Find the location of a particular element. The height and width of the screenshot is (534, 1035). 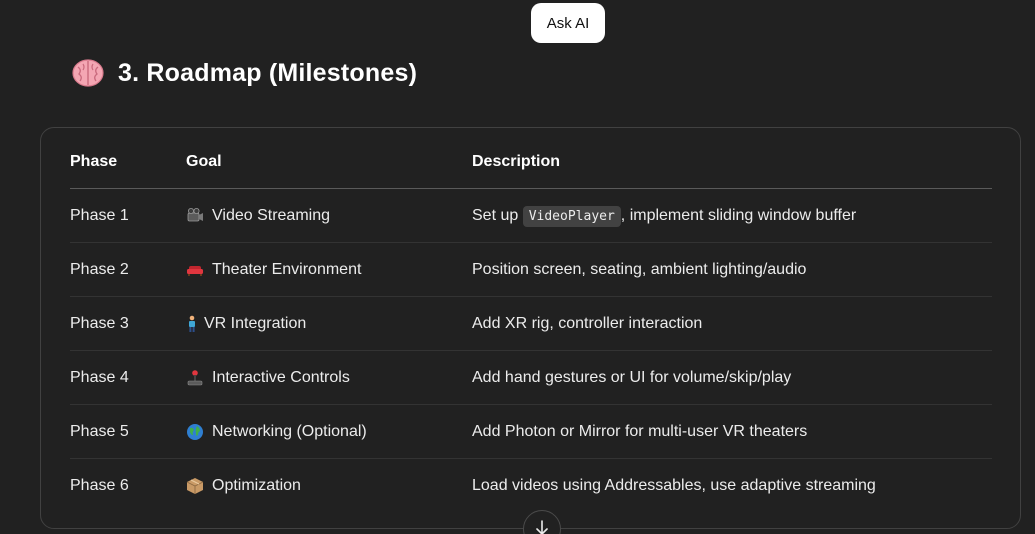

goal-cell: Interactive Controls is located at coordinates (329, 377).